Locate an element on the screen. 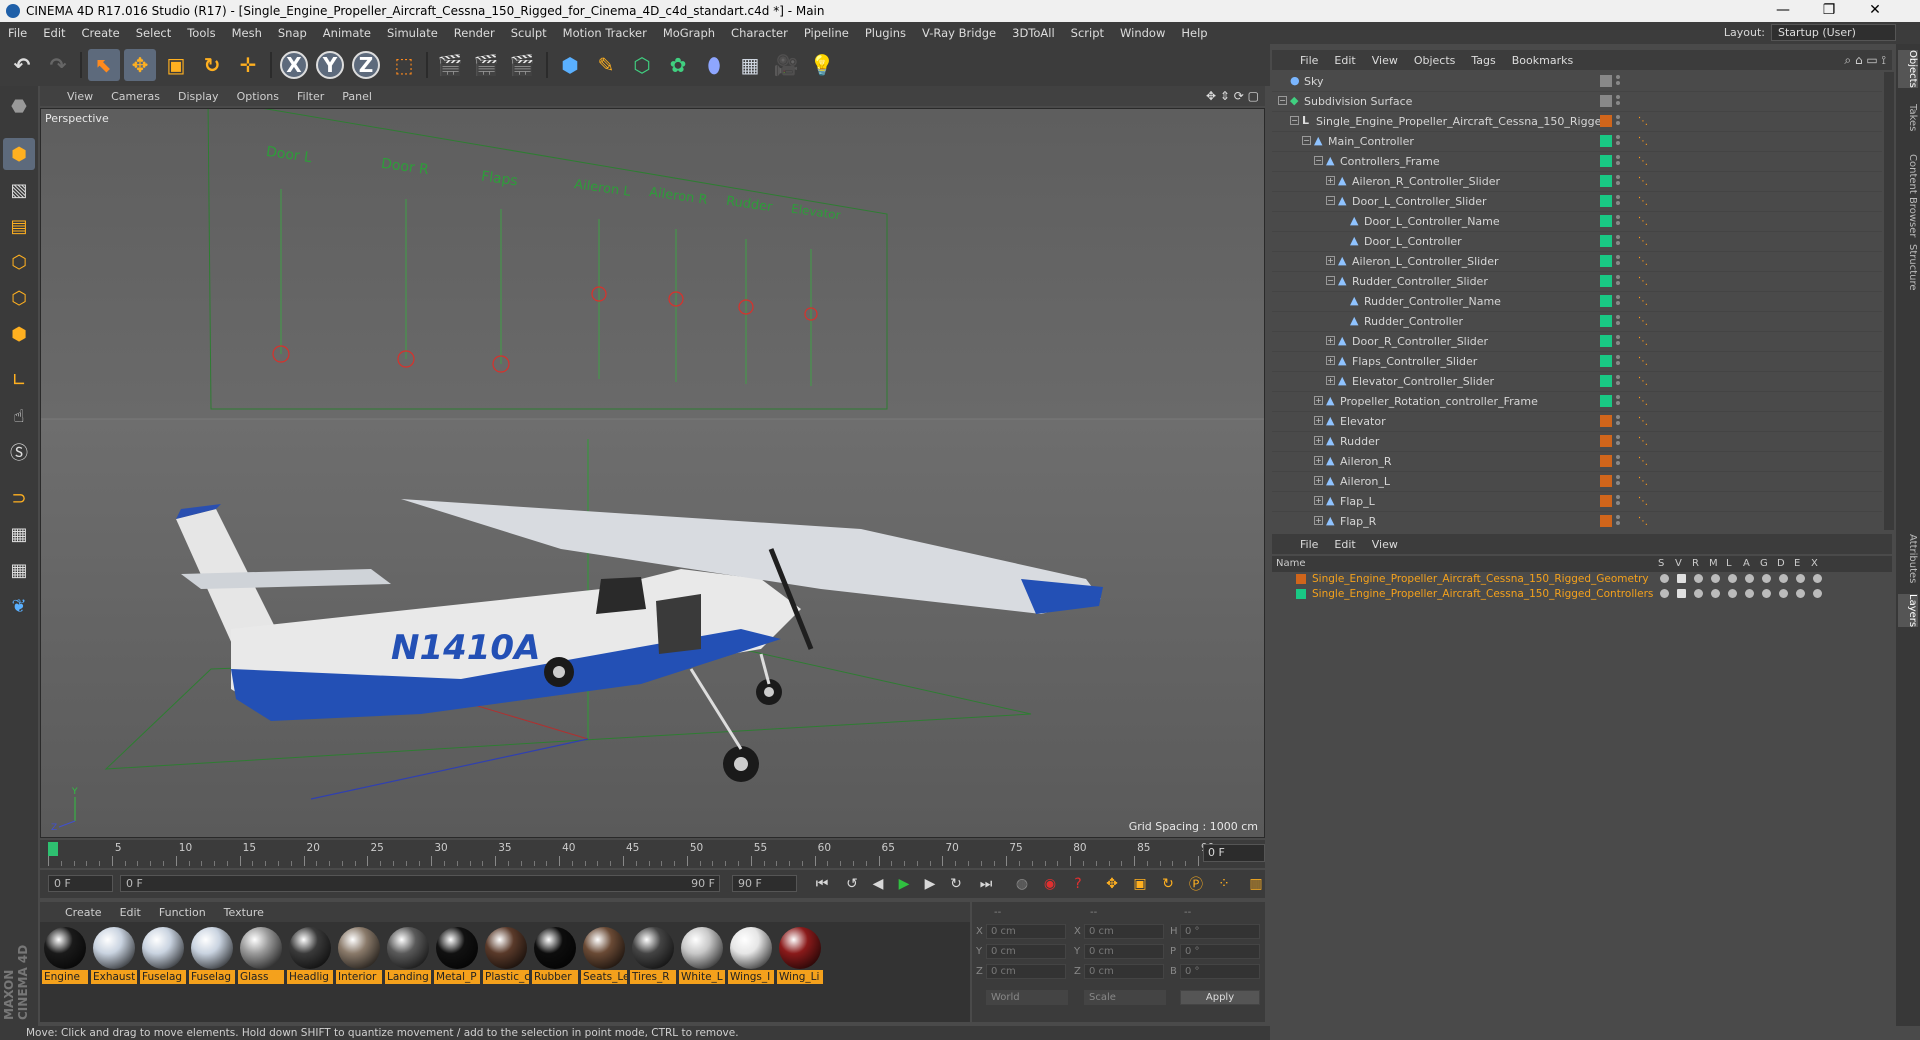 Image resolution: width=1920 pixels, height=1040 pixels. menu-file: File is located at coordinates (17, 33).